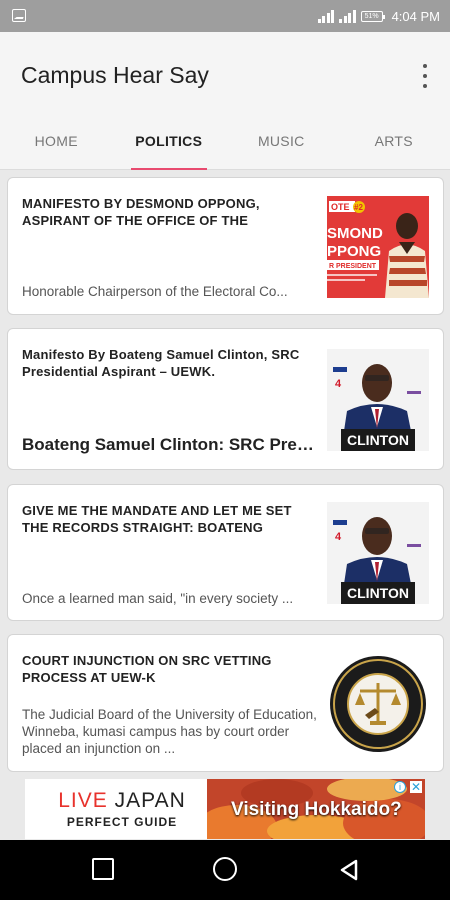 This screenshot has width=450, height=900. I want to click on tab-home: HOME, so click(56, 146).